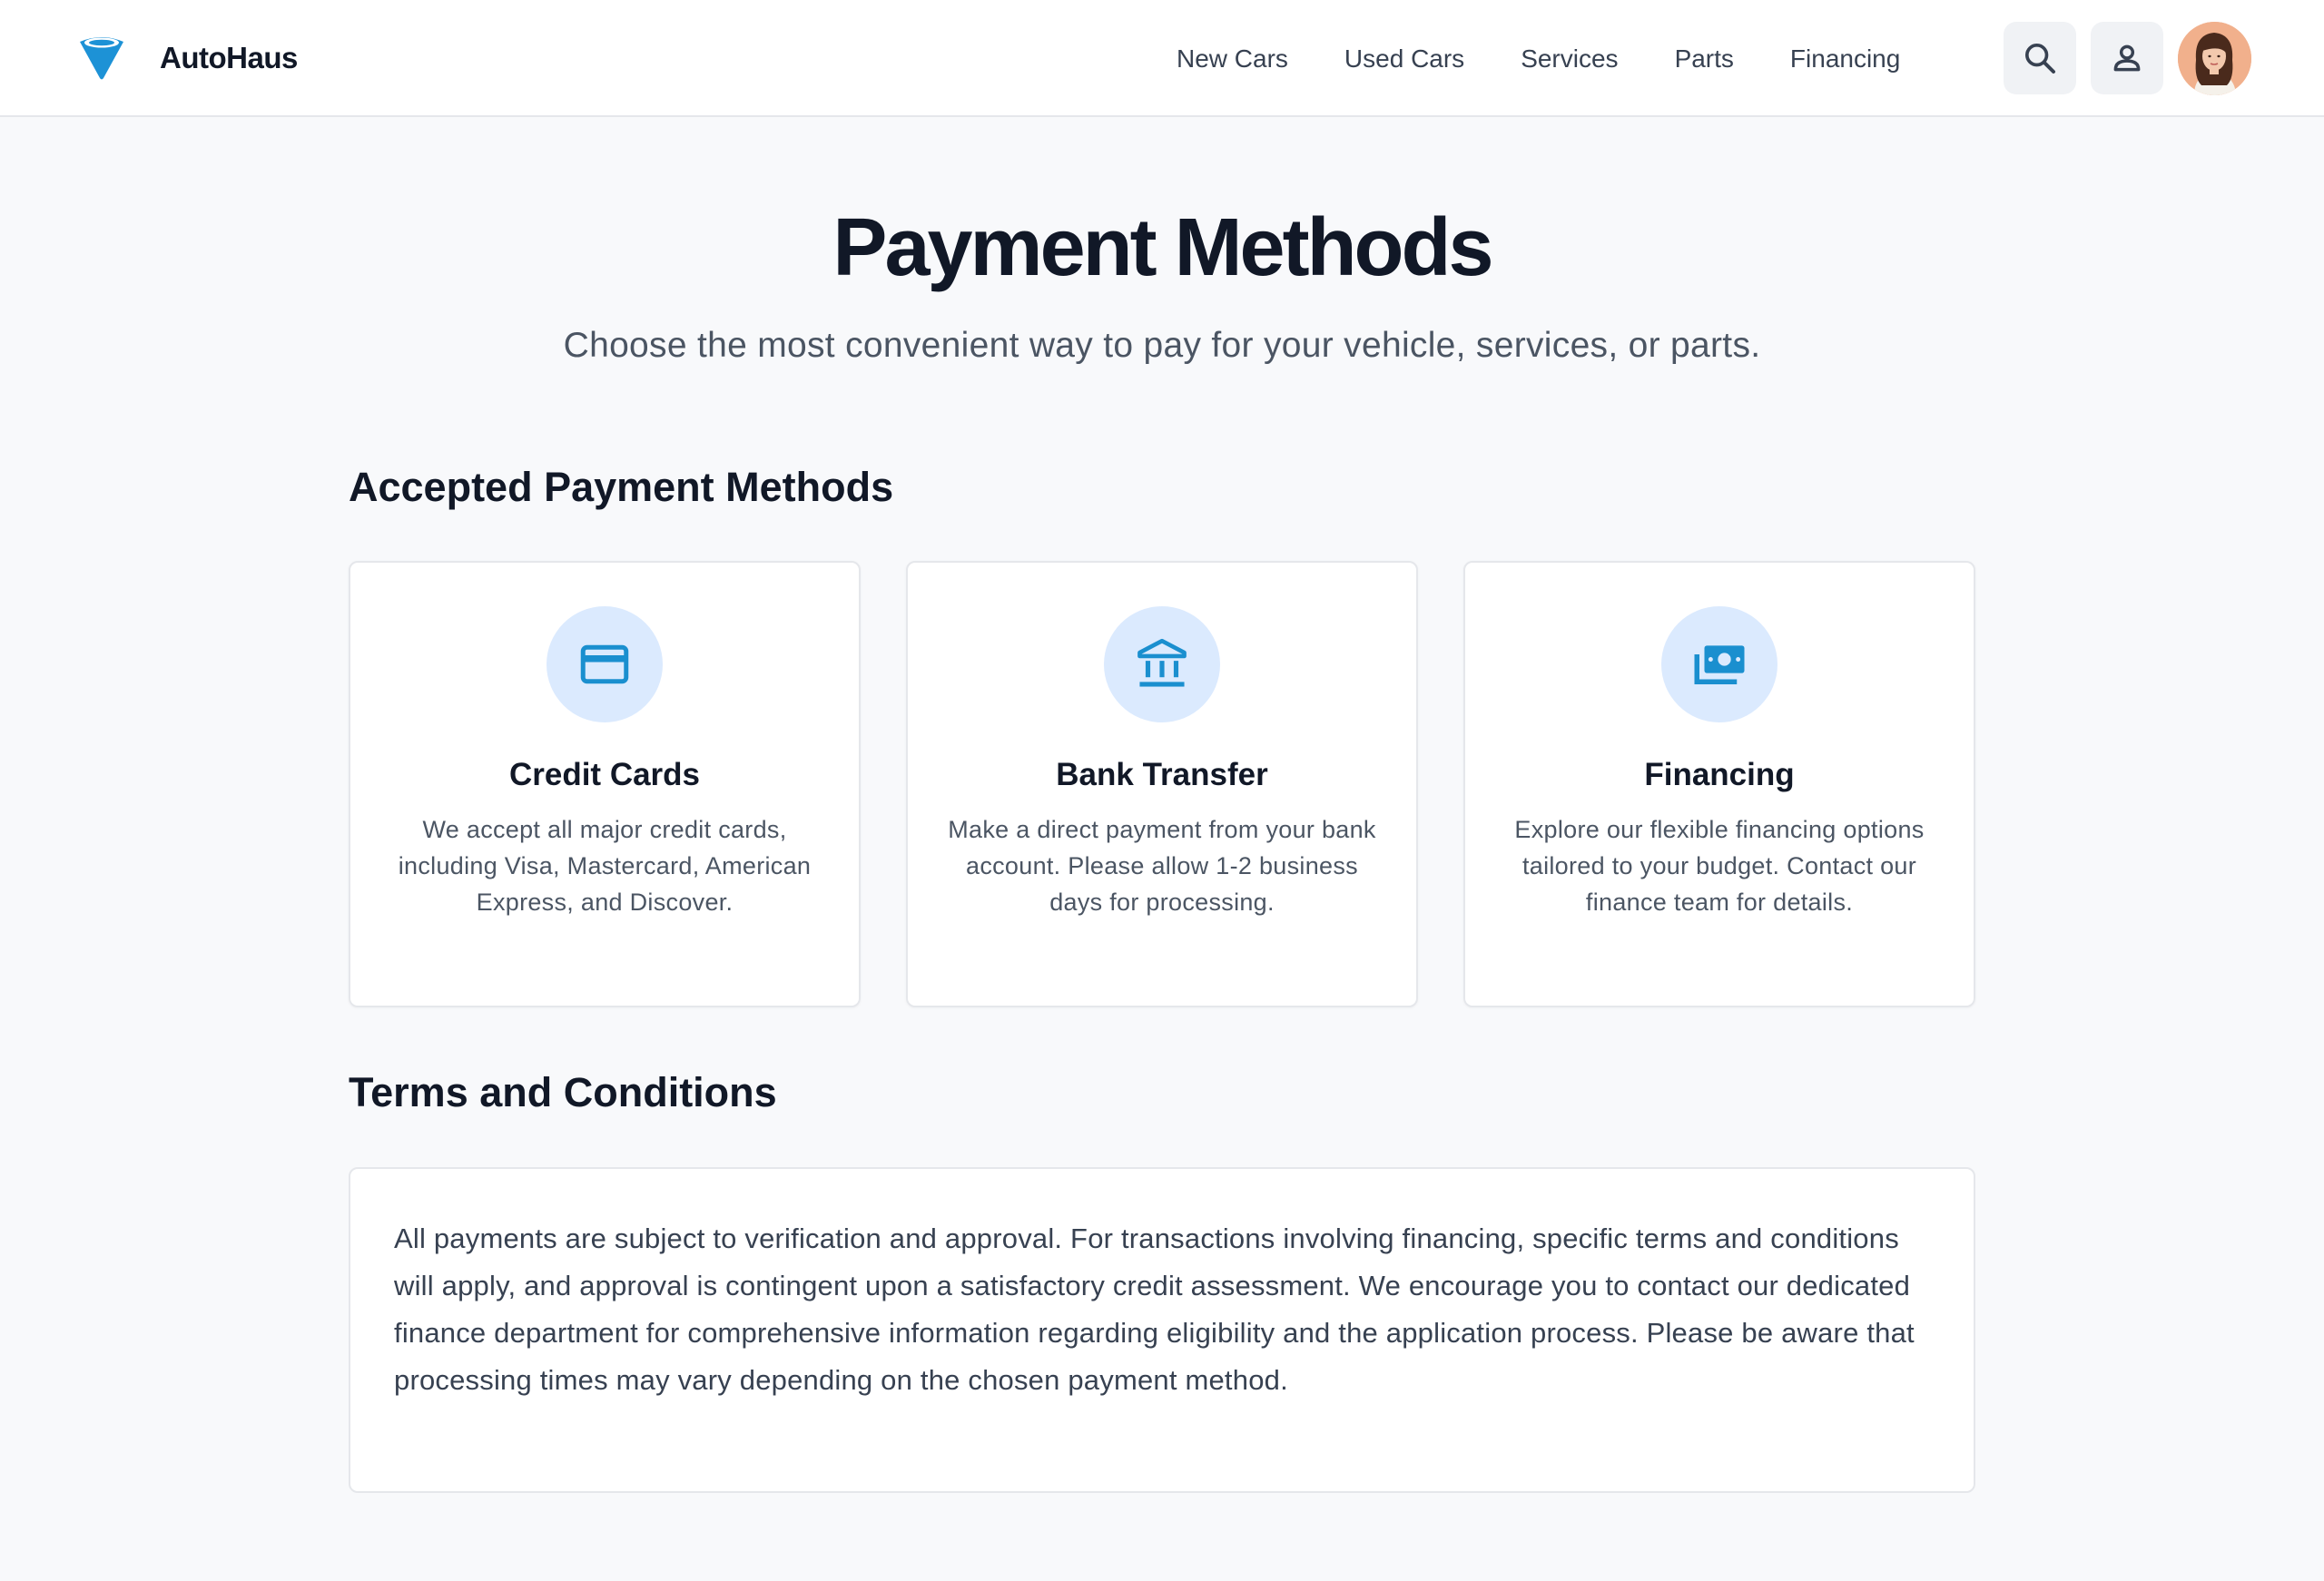 The height and width of the screenshot is (1581, 2324). I want to click on money-icon-badge, so click(1719, 664).